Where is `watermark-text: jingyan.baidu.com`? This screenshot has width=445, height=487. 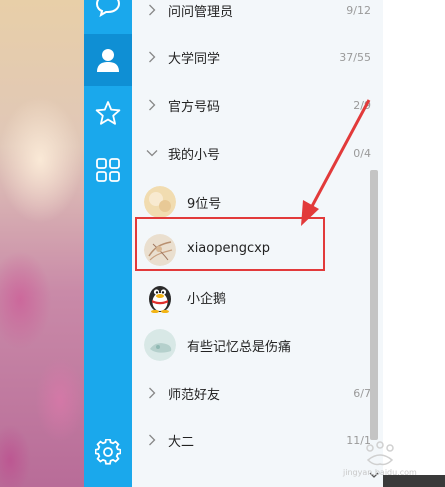
watermark-text: jingyan.baidu.com is located at coordinates (380, 472).